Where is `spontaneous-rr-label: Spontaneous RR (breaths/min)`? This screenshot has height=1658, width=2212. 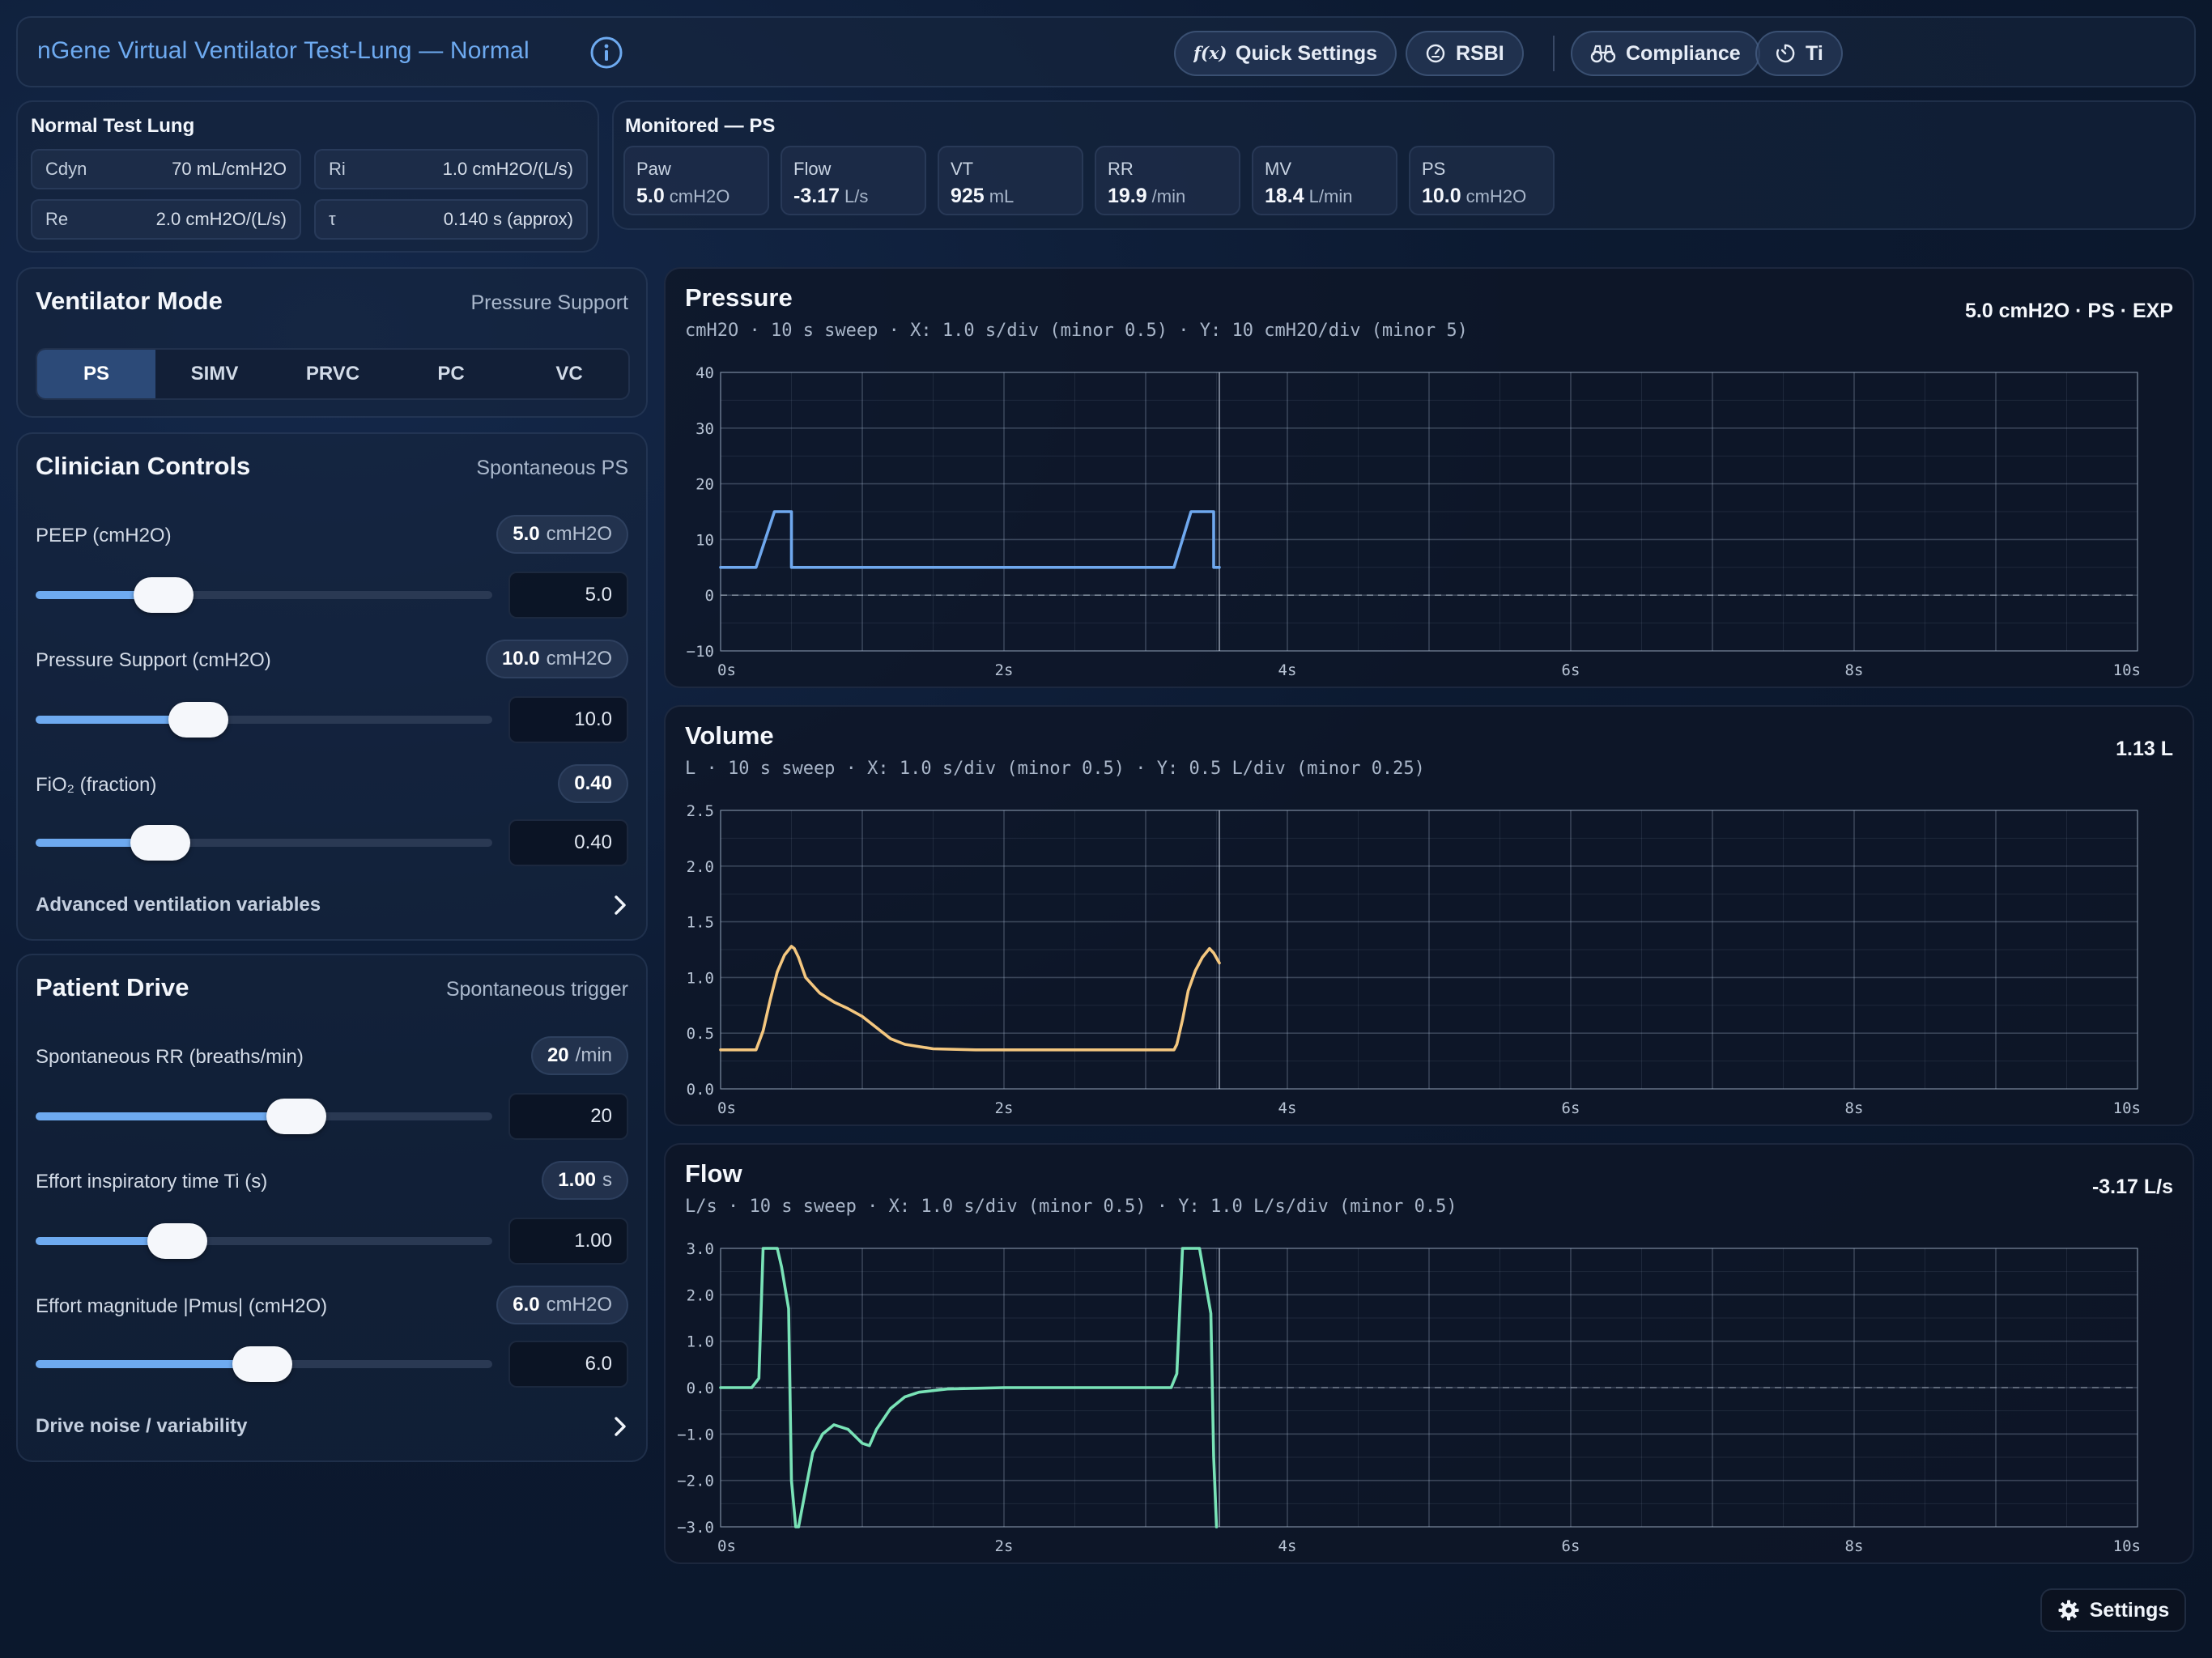
spontaneous-rr-label: Spontaneous RR (breaths/min) is located at coordinates (170, 1057).